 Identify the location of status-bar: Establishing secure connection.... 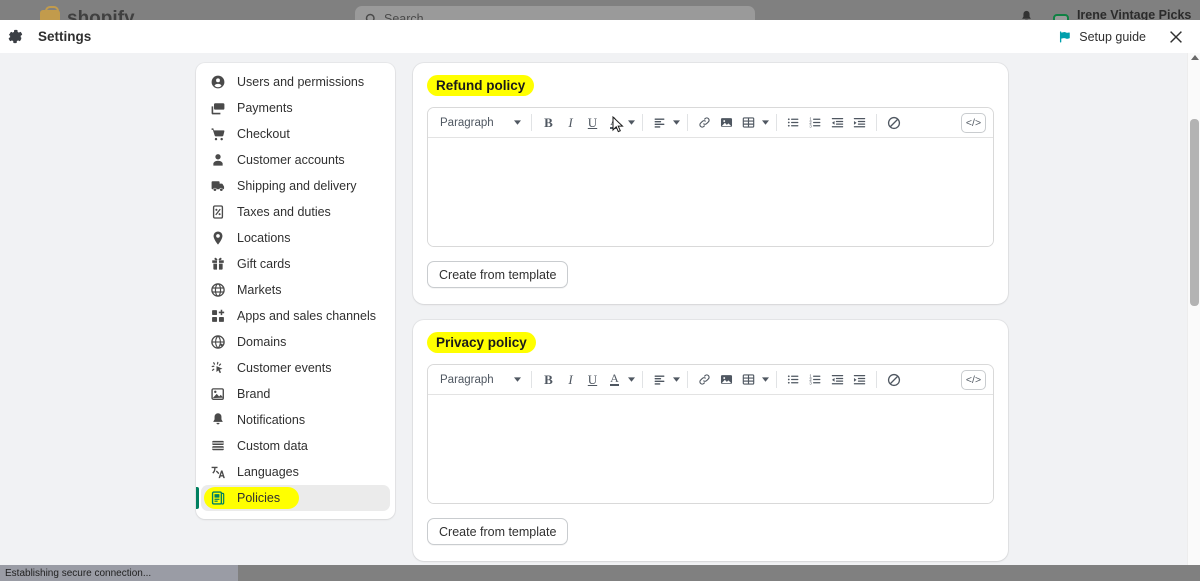
(119, 573).